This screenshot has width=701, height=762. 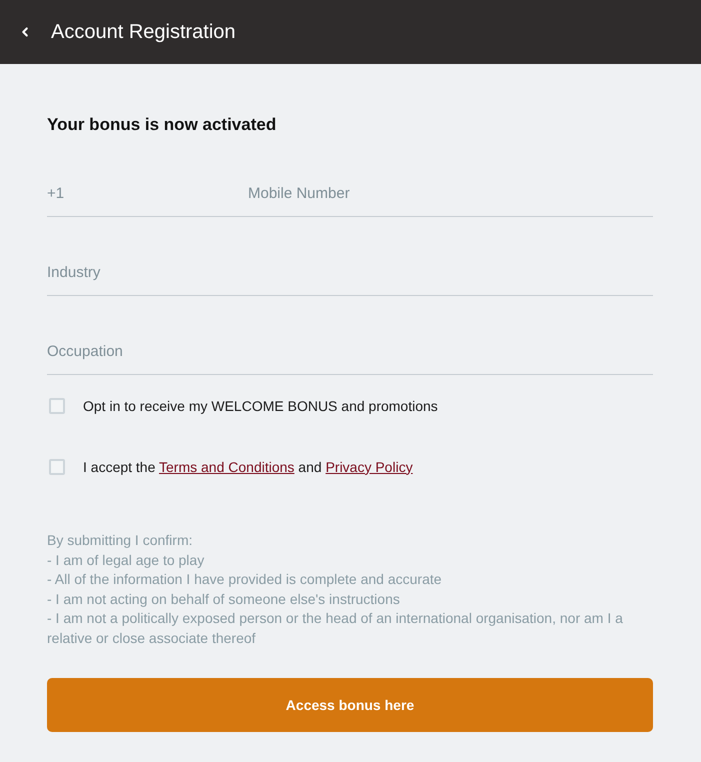 I want to click on disclaimer-item: - I am of legal age to play, so click(x=126, y=560).